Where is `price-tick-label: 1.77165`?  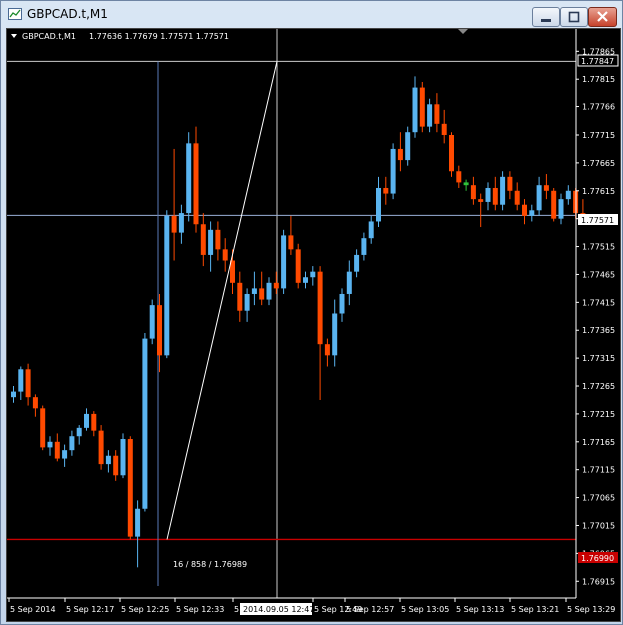 price-tick-label: 1.77165 is located at coordinates (598, 442).